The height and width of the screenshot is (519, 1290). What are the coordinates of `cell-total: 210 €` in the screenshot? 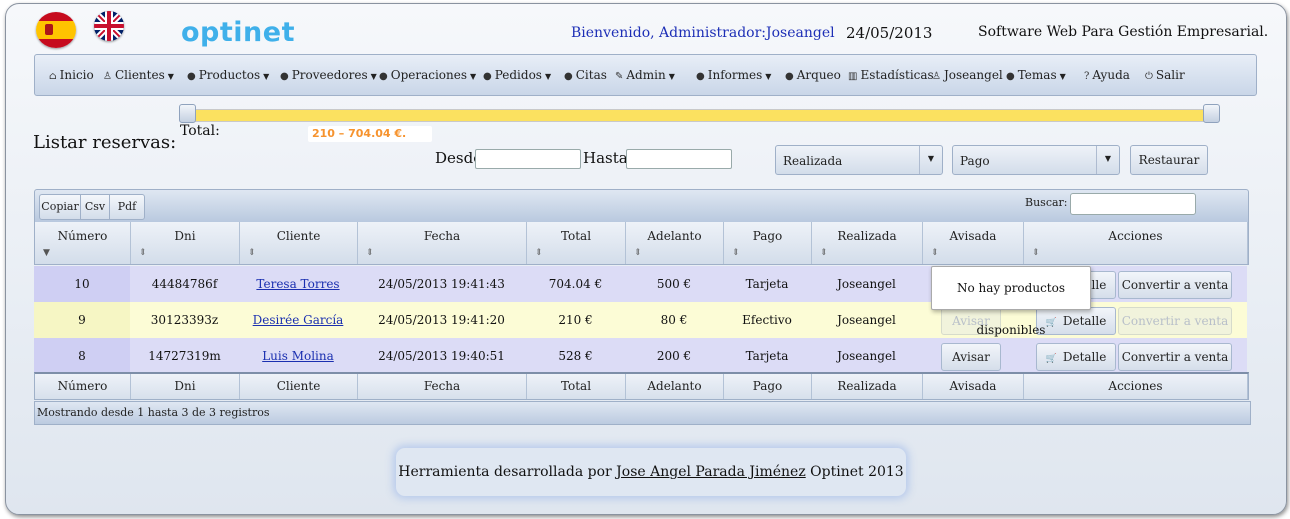 It's located at (575, 320).